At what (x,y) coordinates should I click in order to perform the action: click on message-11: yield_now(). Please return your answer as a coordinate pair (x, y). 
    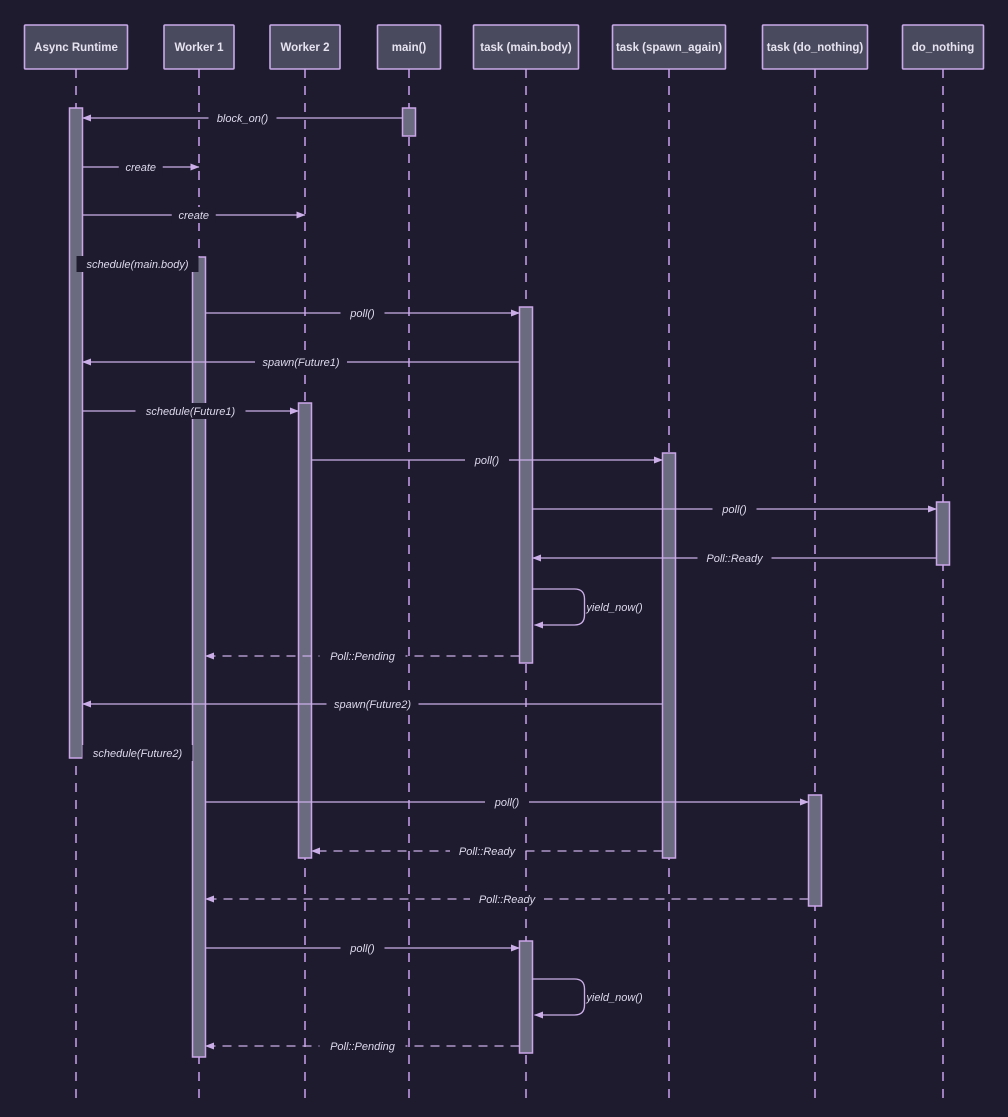
    Looking at the image, I should click on (587, 608).